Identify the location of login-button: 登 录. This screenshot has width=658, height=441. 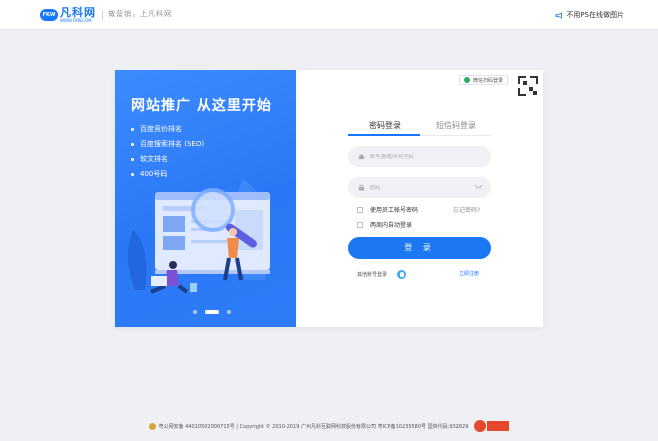
(419, 248).